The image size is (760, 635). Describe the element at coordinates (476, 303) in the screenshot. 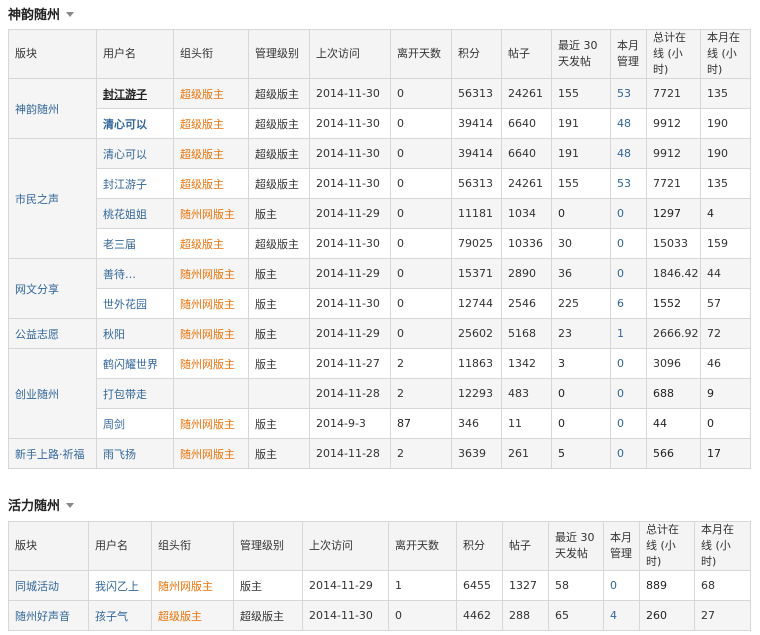

I see `points: 12744` at that location.